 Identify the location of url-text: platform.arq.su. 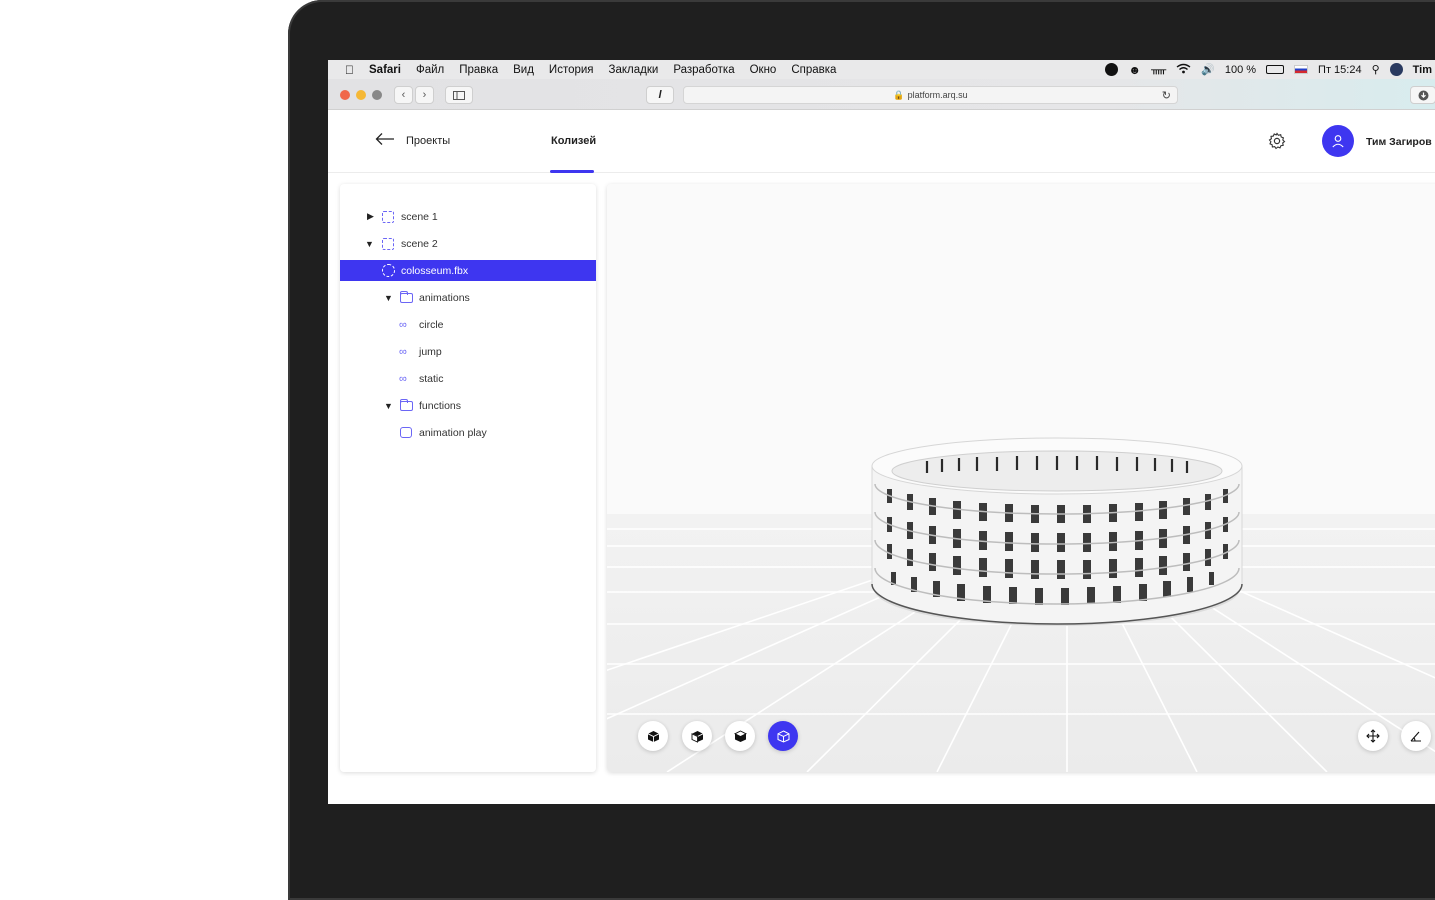
(937, 95).